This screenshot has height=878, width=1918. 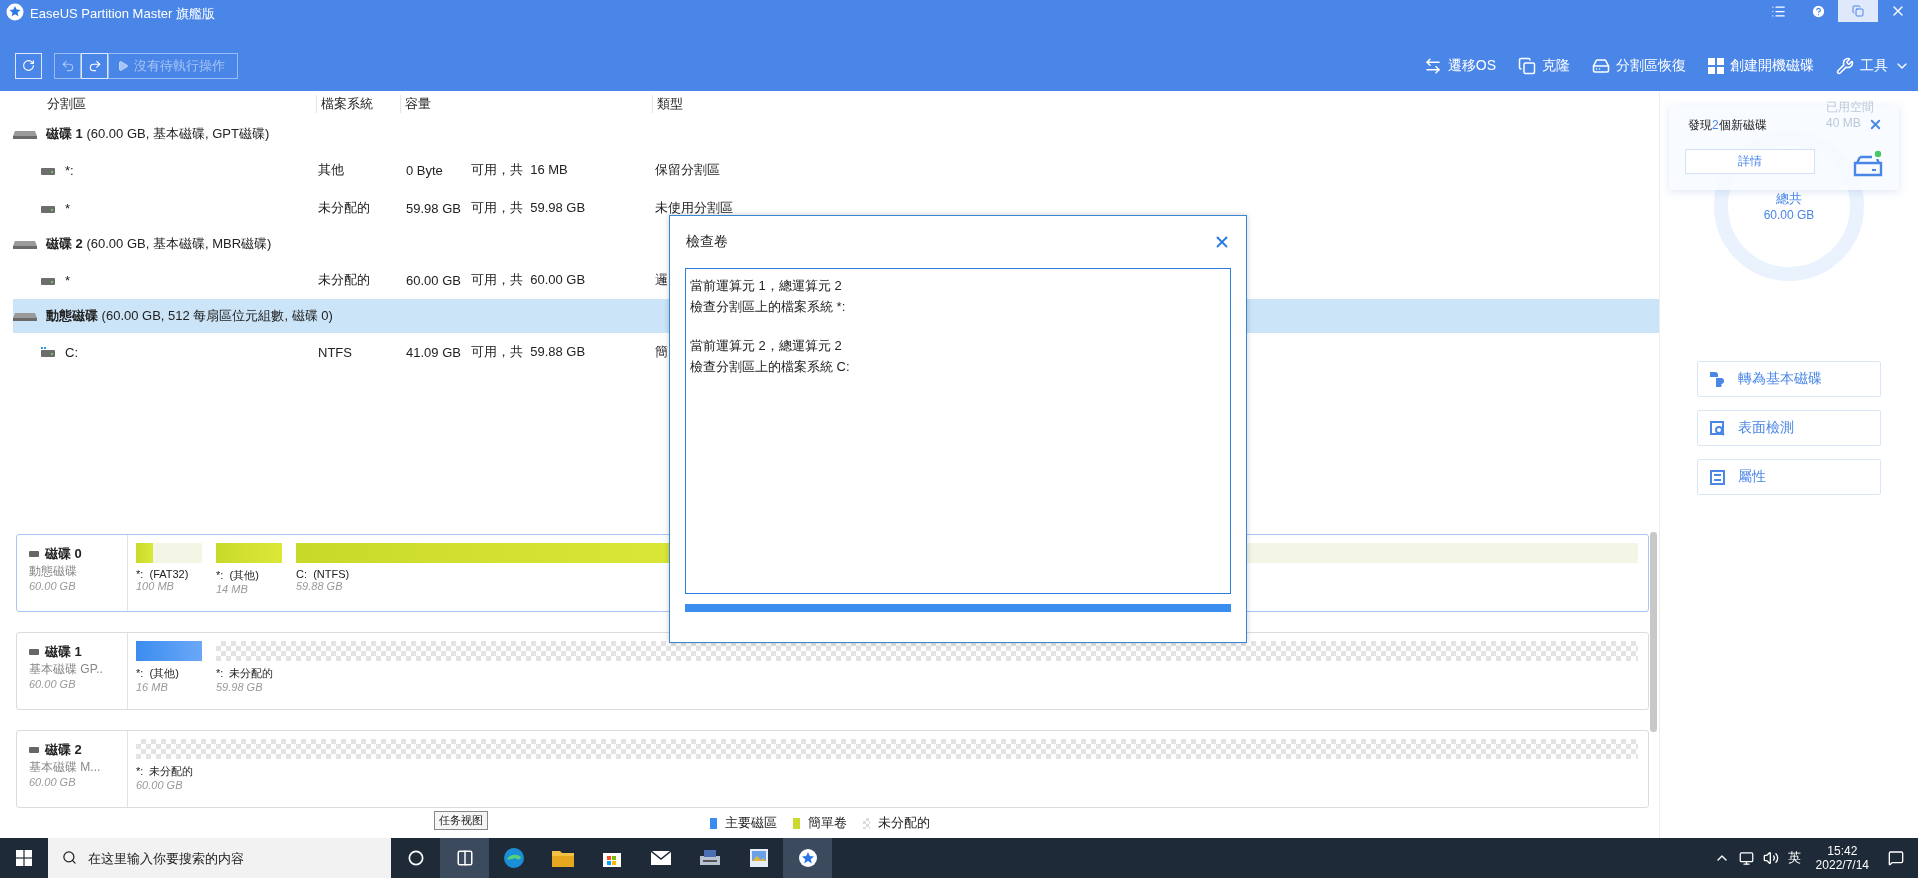 I want to click on log-line: 當前運算元 1，總運算元 2, so click(x=766, y=286).